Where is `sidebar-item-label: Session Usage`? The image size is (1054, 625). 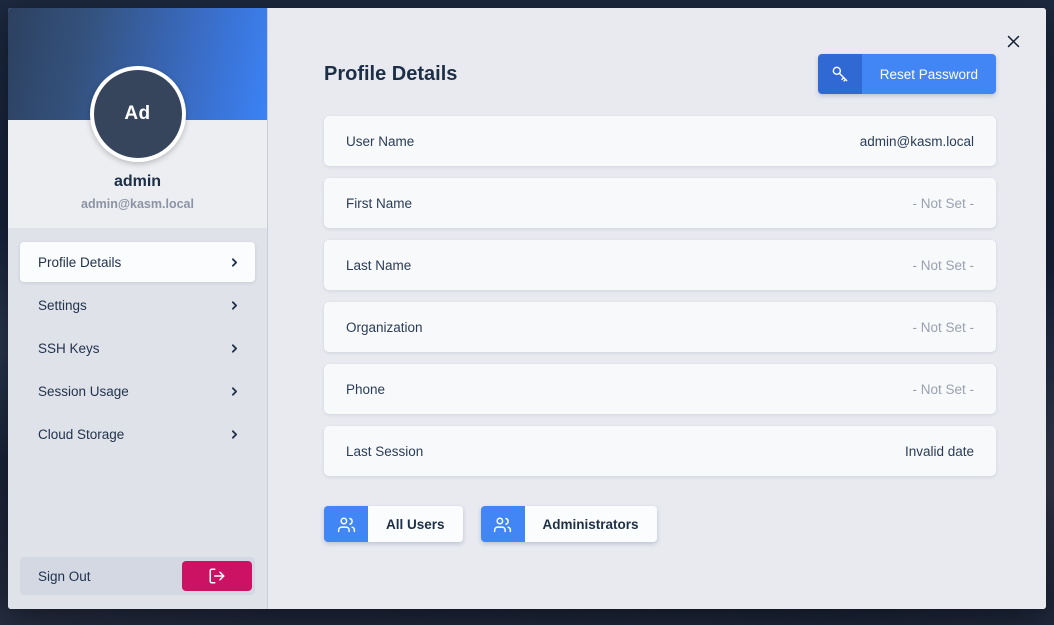
sidebar-item-label: Session Usage is located at coordinates (83, 391).